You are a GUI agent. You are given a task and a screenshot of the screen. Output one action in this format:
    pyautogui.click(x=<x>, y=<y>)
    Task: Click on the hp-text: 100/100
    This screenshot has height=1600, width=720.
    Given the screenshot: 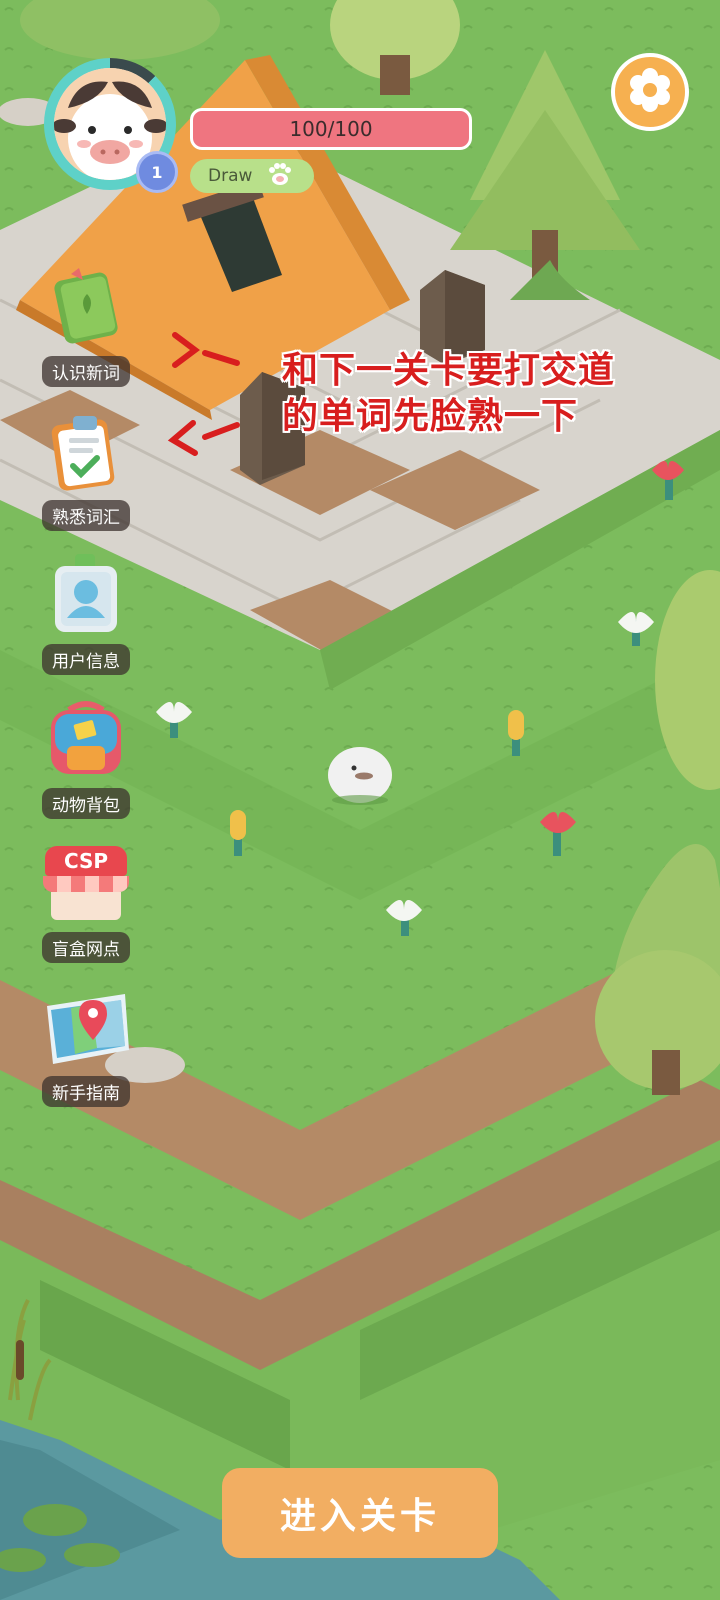 What is the action you would take?
    pyautogui.click(x=331, y=129)
    